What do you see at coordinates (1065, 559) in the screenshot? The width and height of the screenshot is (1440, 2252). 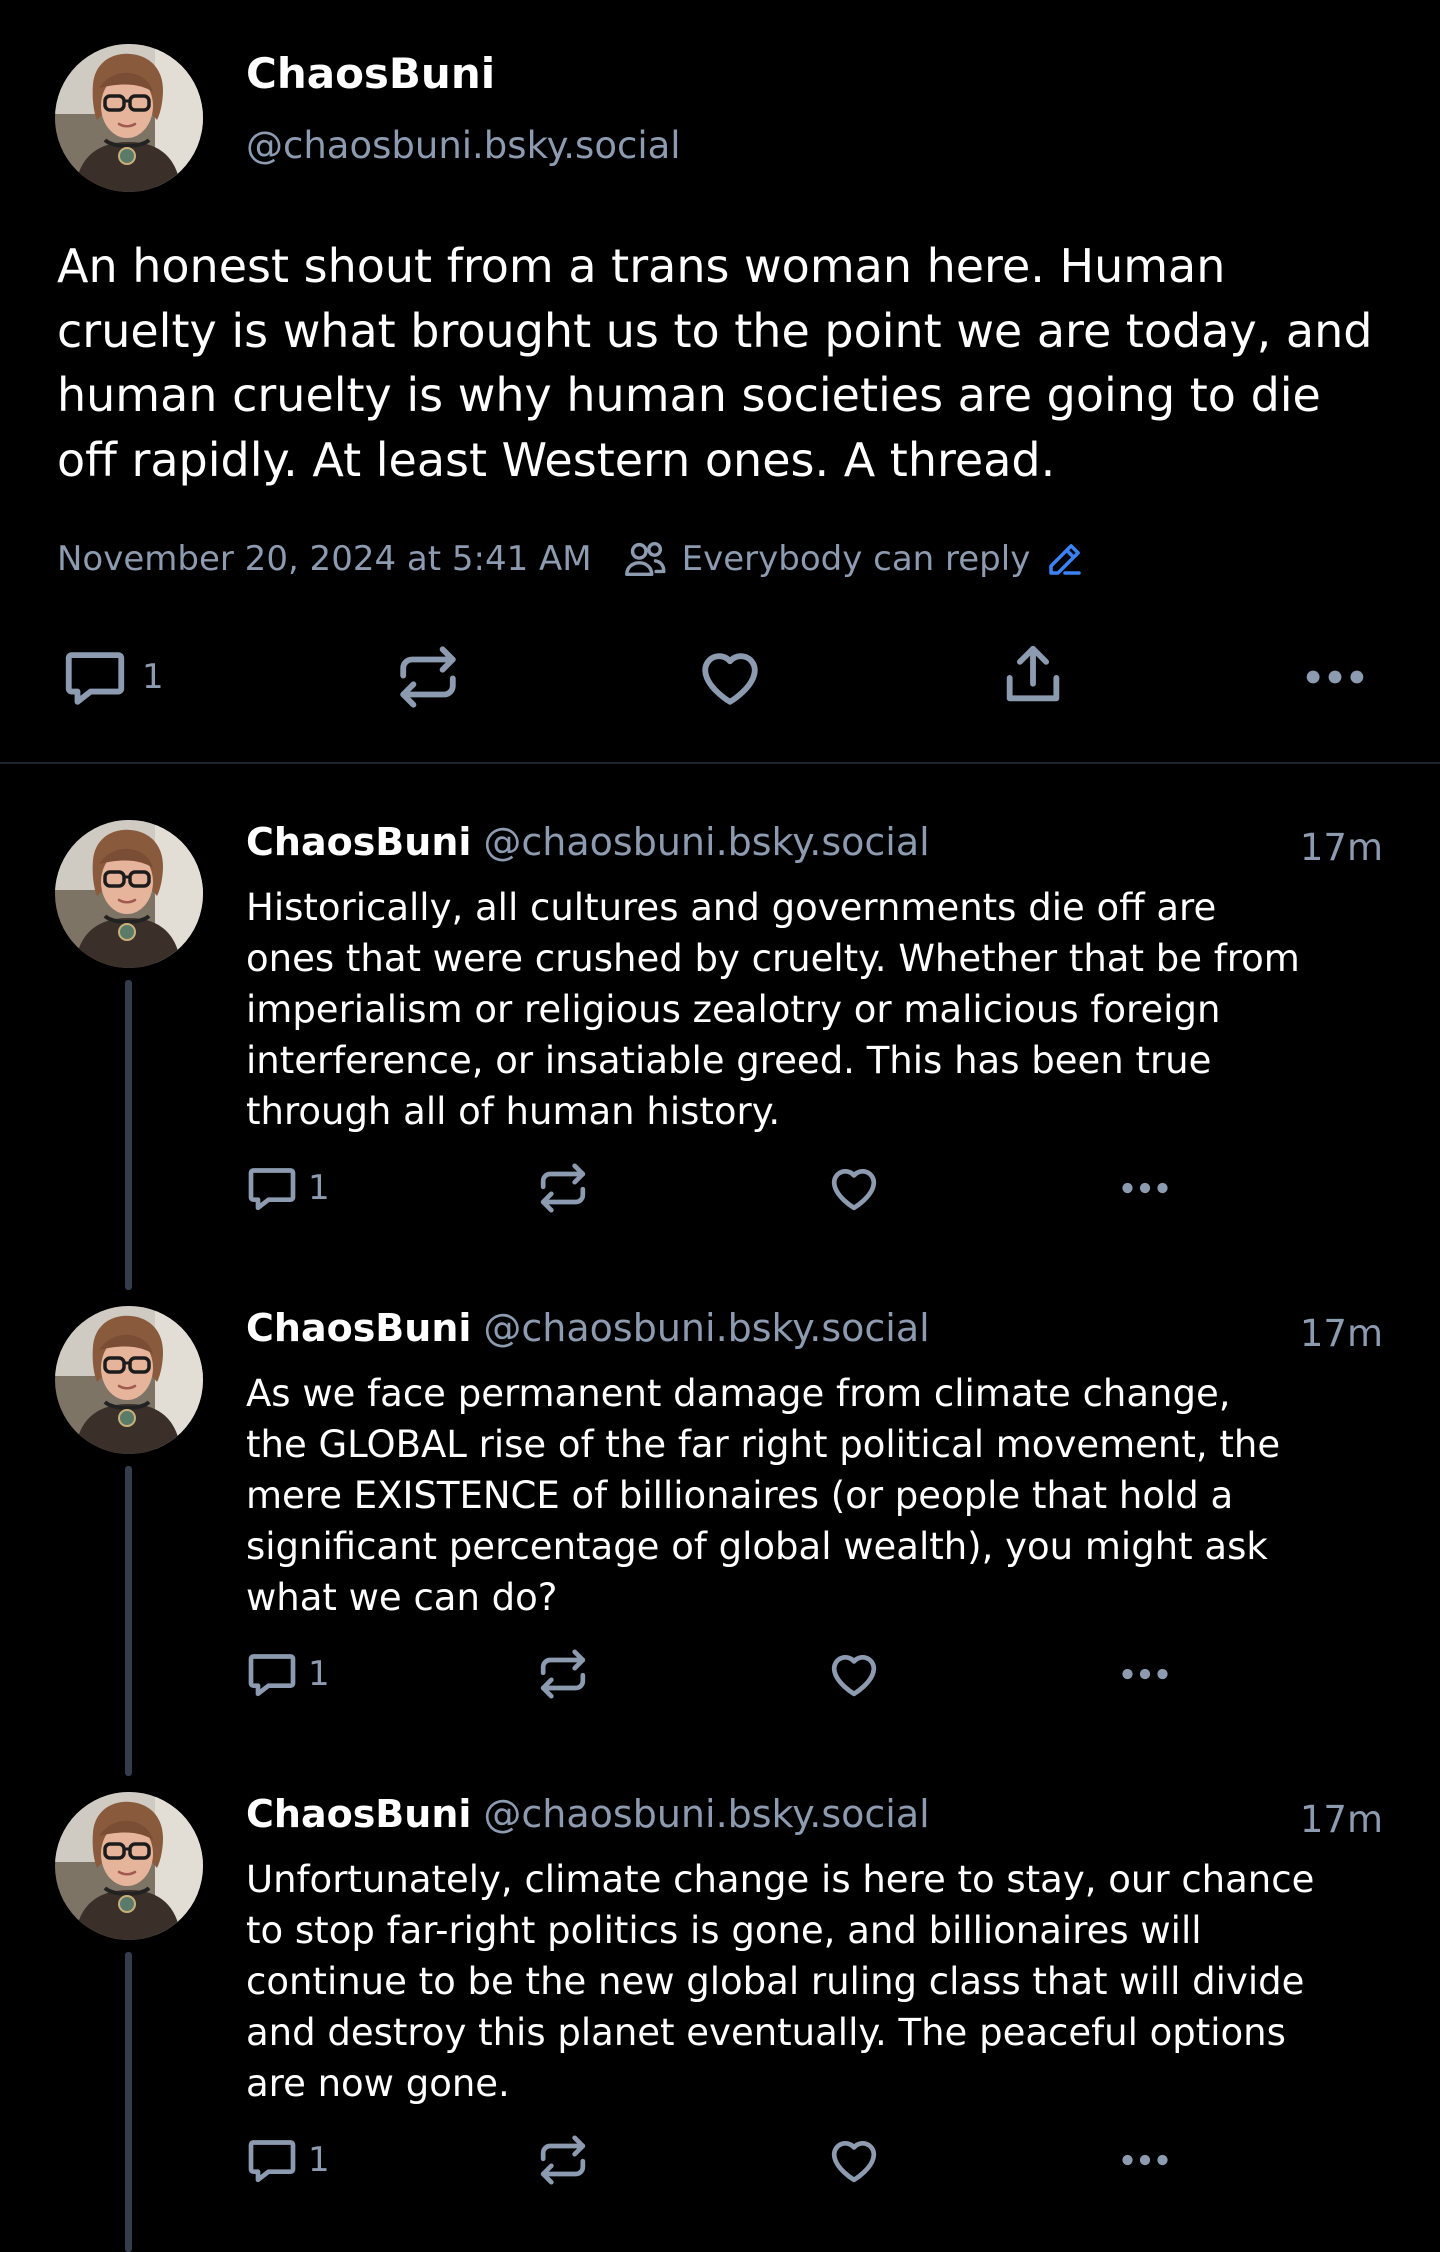 I see `edit-reply-setting-icon` at bounding box center [1065, 559].